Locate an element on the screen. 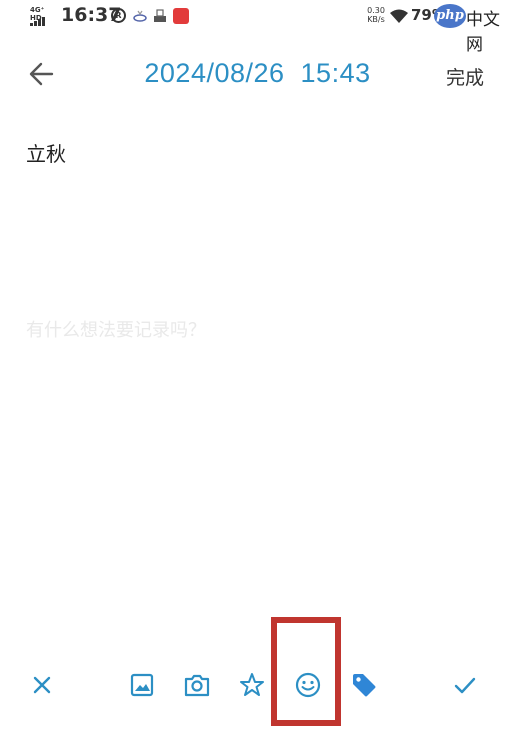 The height and width of the screenshot is (734, 515). net-speed: 0.30 KB/s is located at coordinates (376, 15).